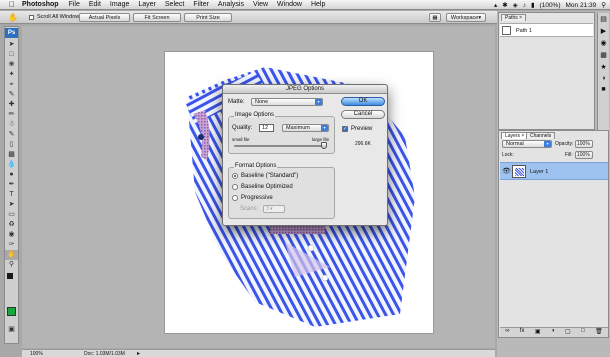  What do you see at coordinates (363, 101) in the screenshot?
I see `ok-button: OK` at bounding box center [363, 101].